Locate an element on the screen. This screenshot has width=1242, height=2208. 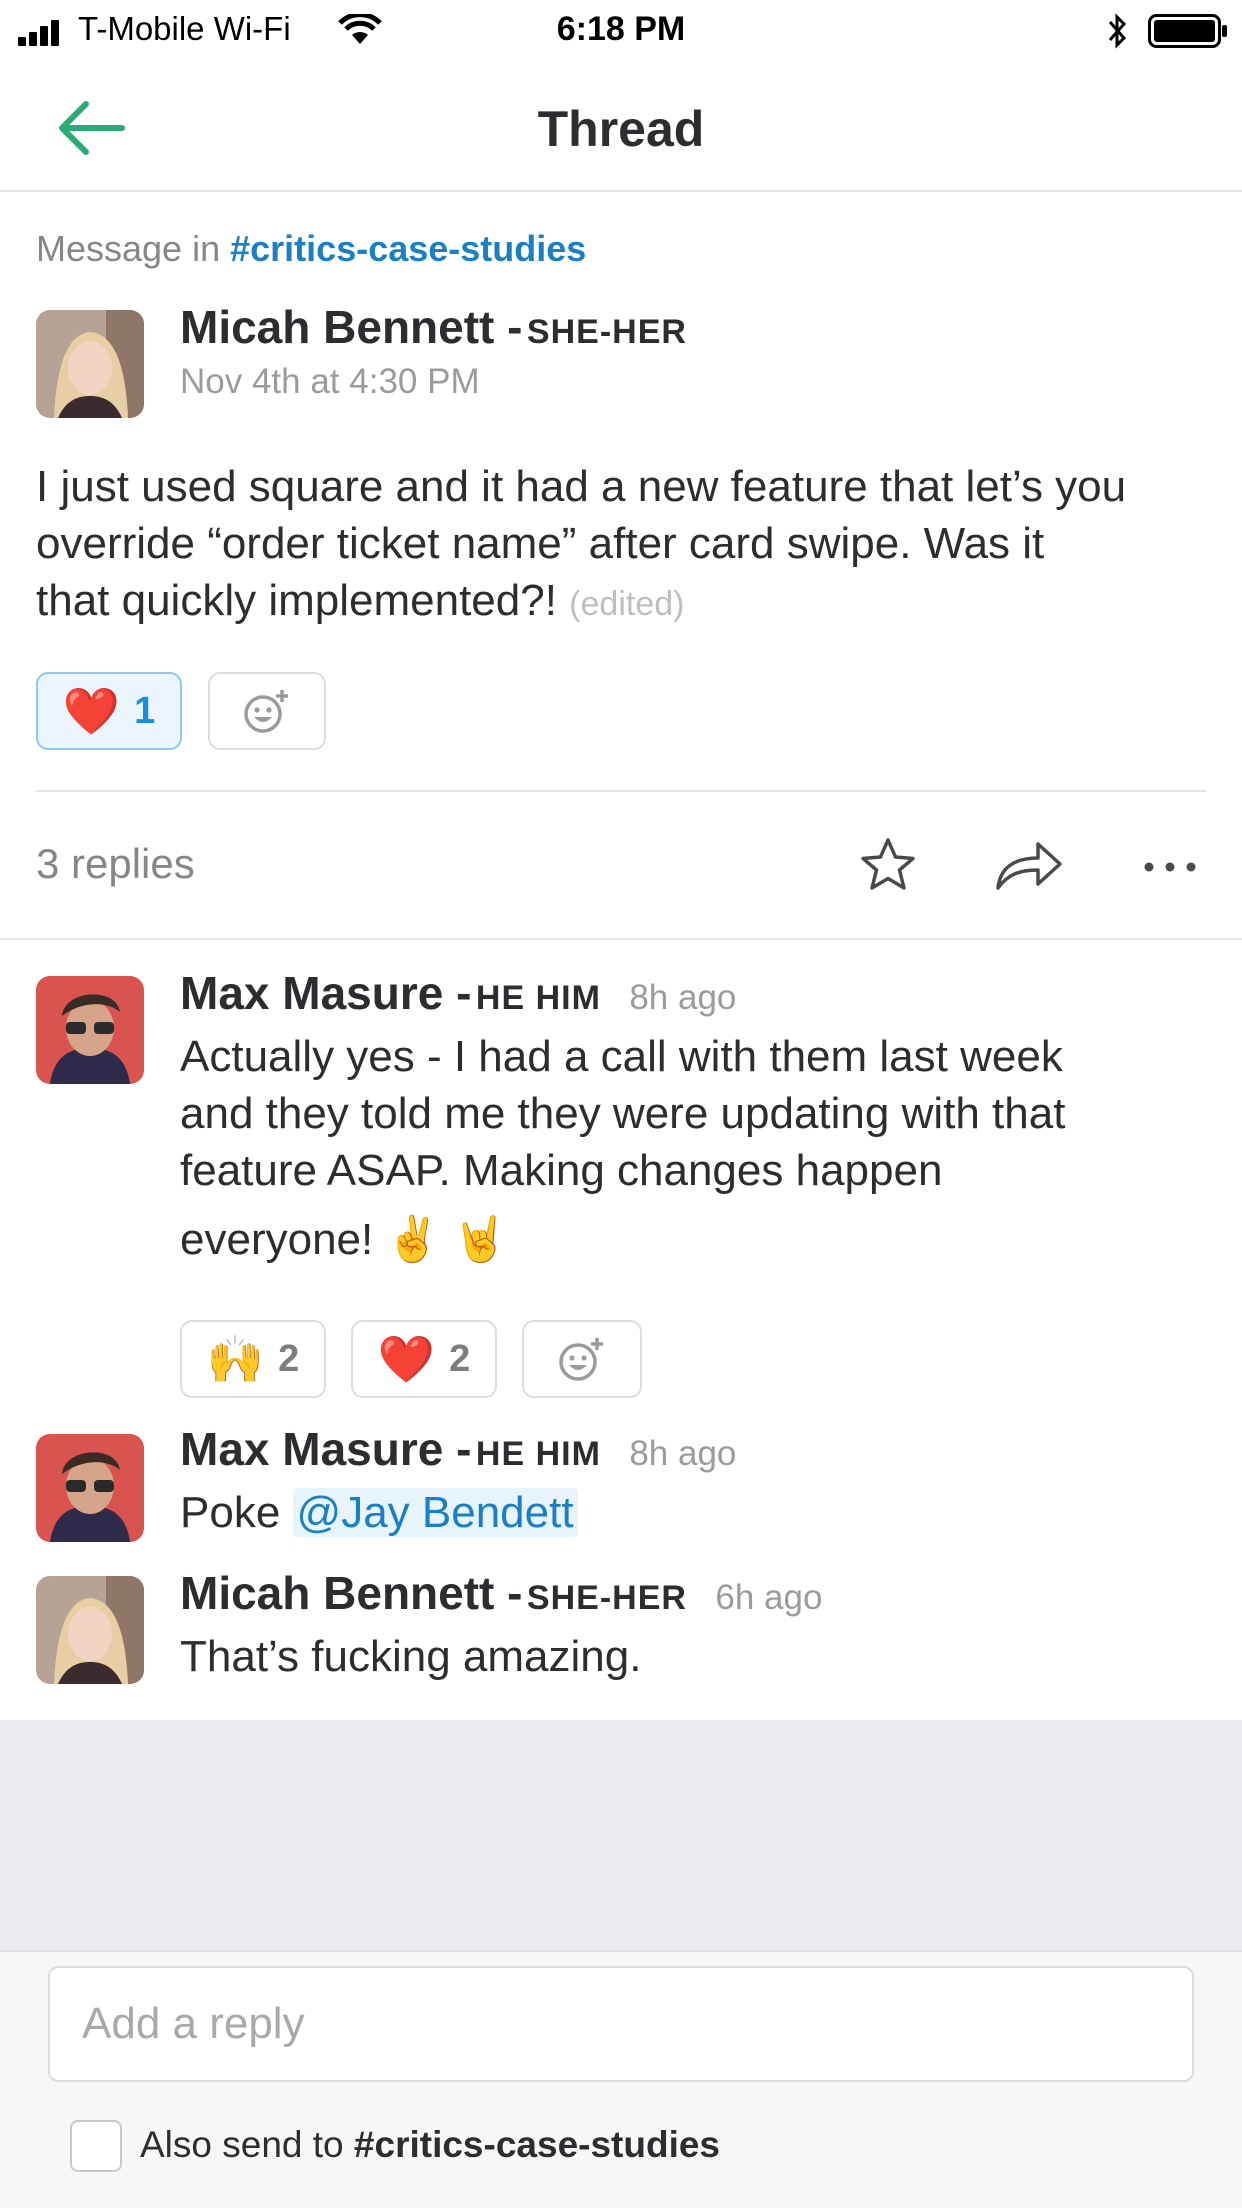
message-text: Poke @Jay Bendett is located at coordinates (379, 1512).